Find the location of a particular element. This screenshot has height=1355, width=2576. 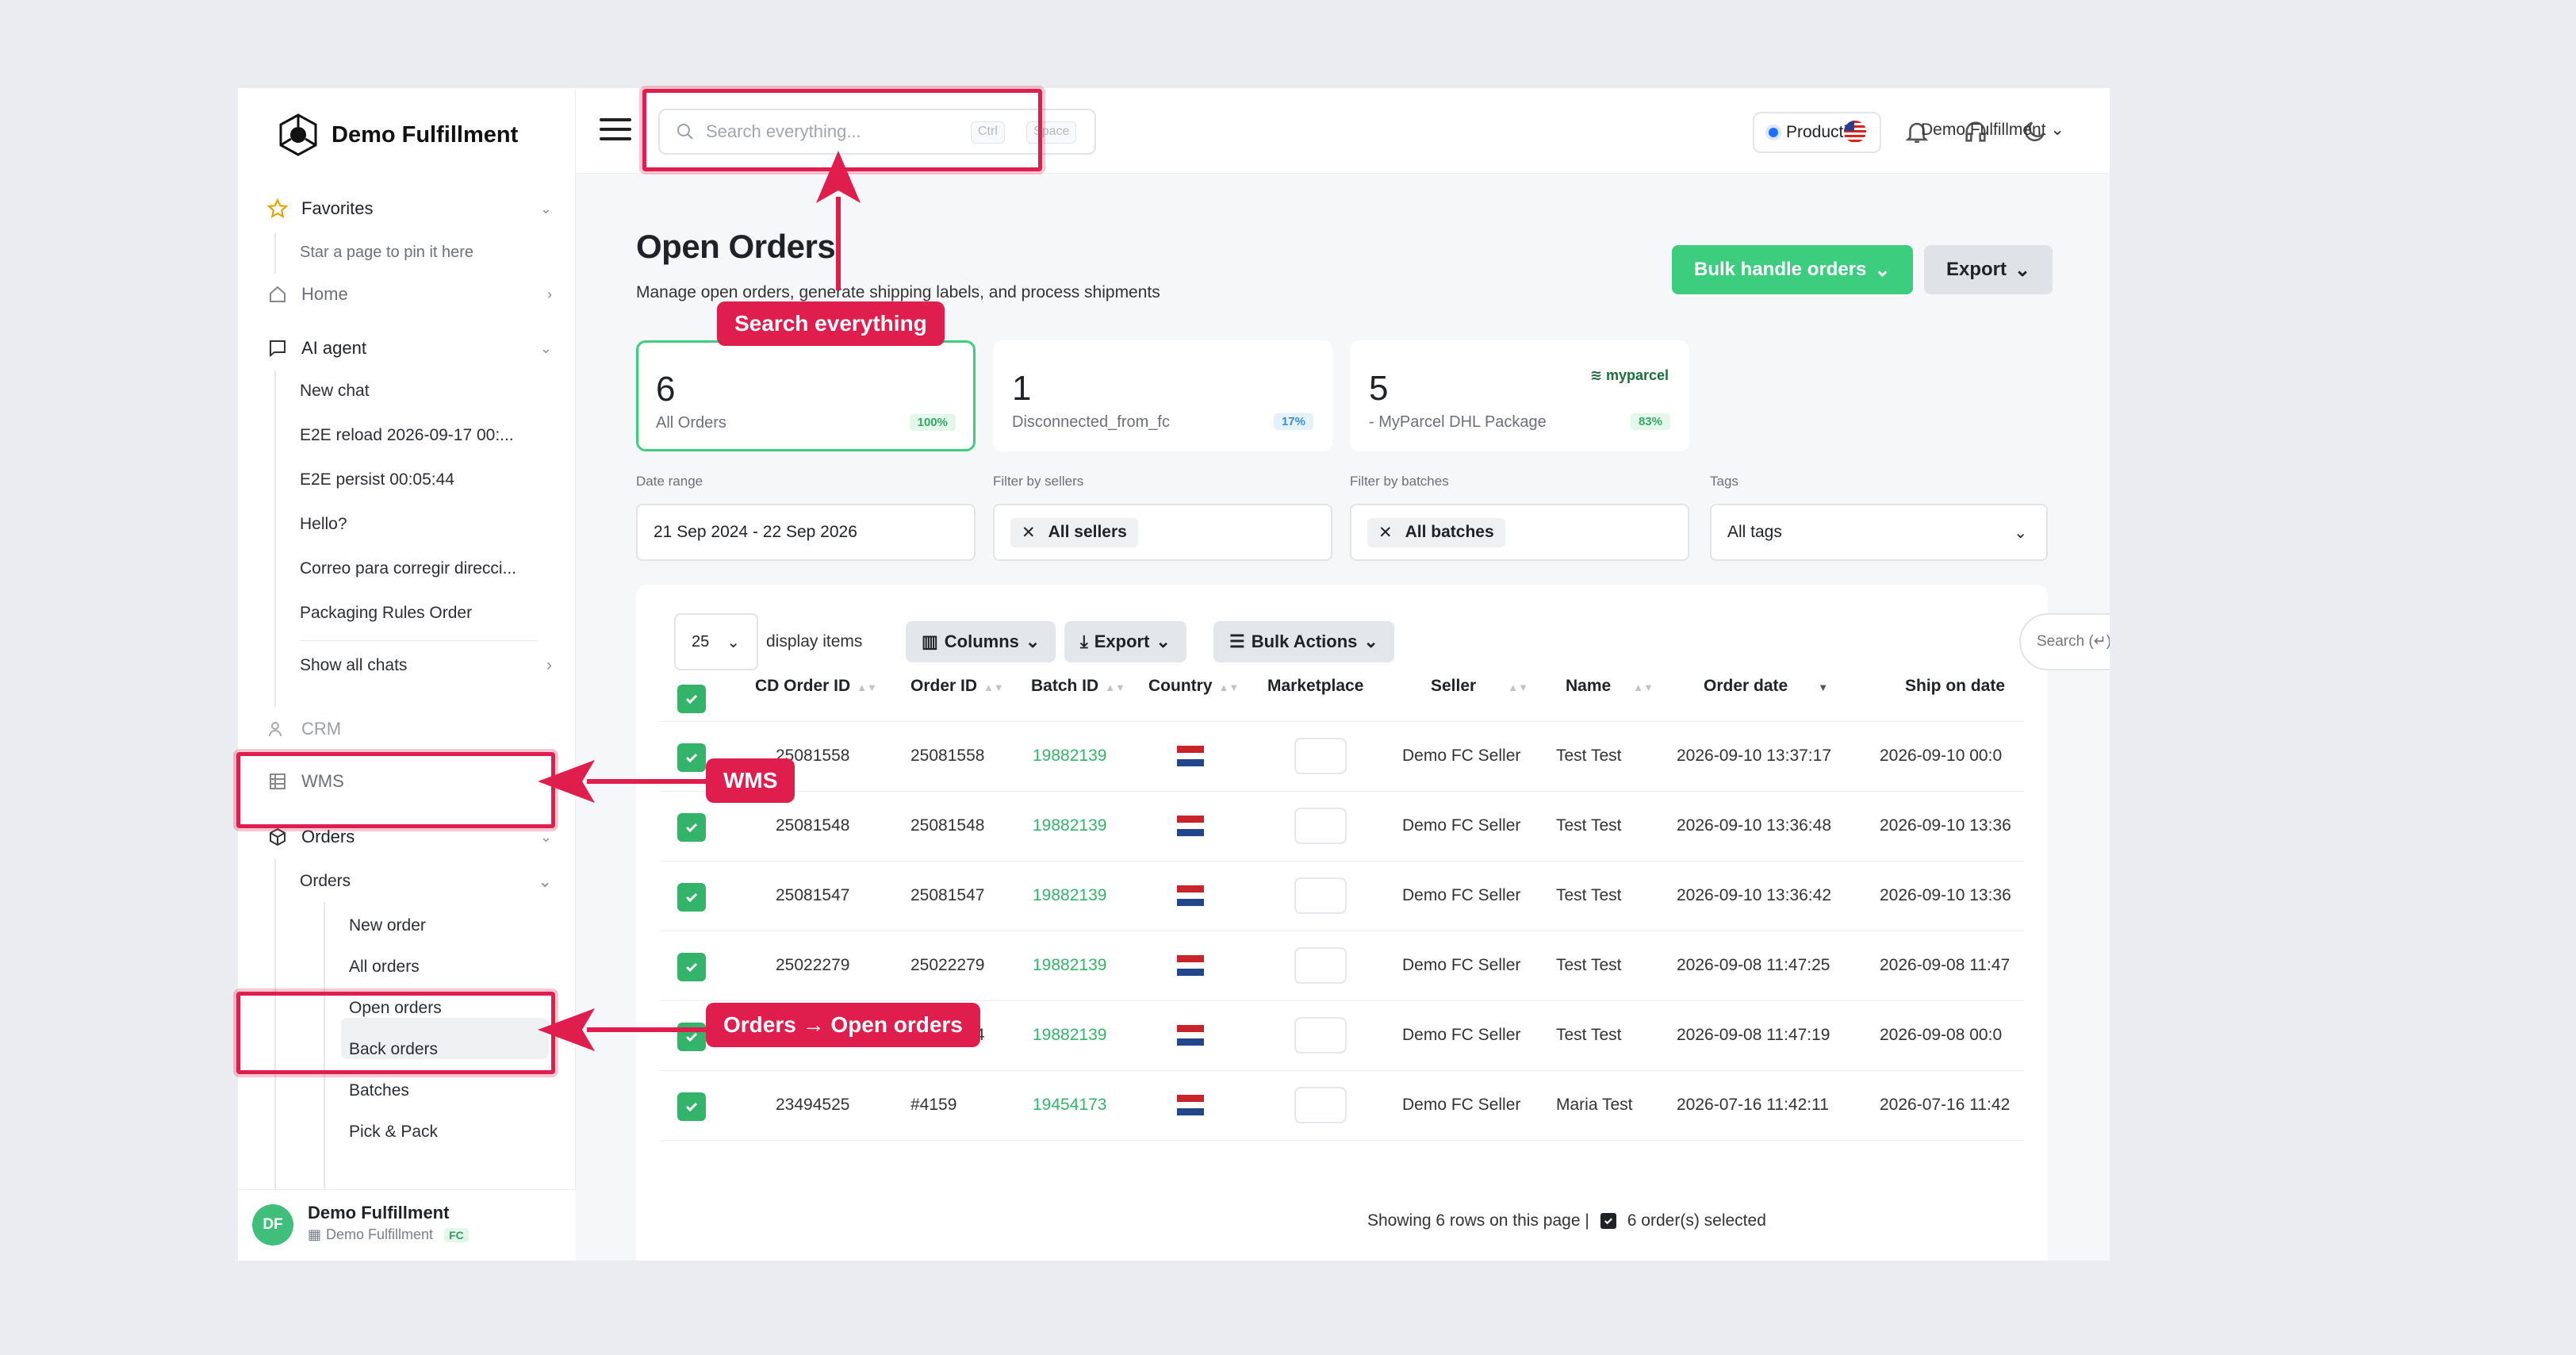

cell-cd-order-id: 25022279 is located at coordinates (813, 966).